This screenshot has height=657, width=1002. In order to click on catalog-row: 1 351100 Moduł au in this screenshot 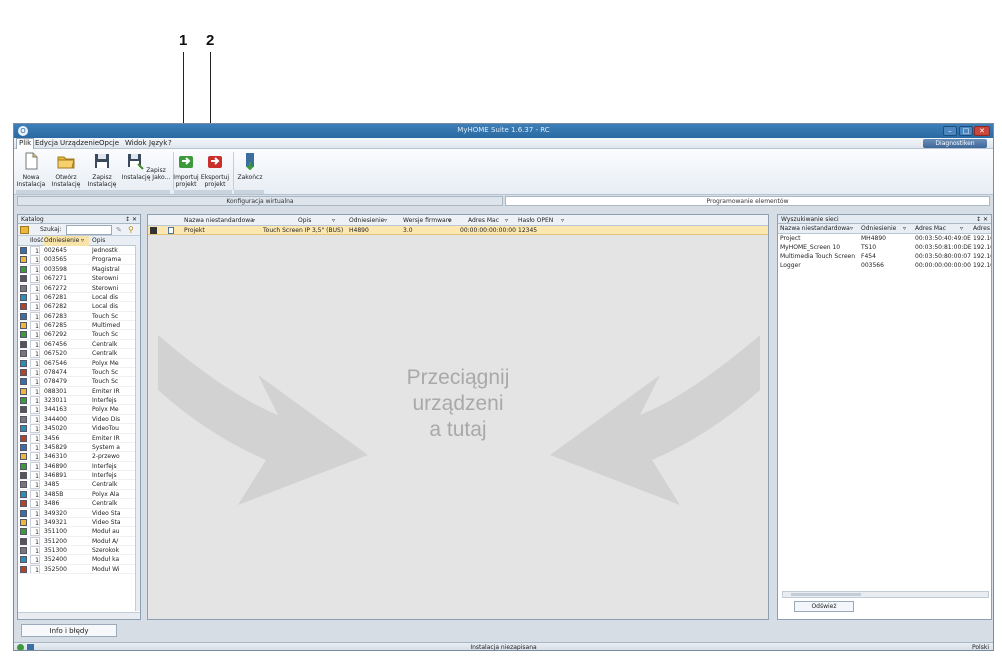, I will do `click(79, 532)`.